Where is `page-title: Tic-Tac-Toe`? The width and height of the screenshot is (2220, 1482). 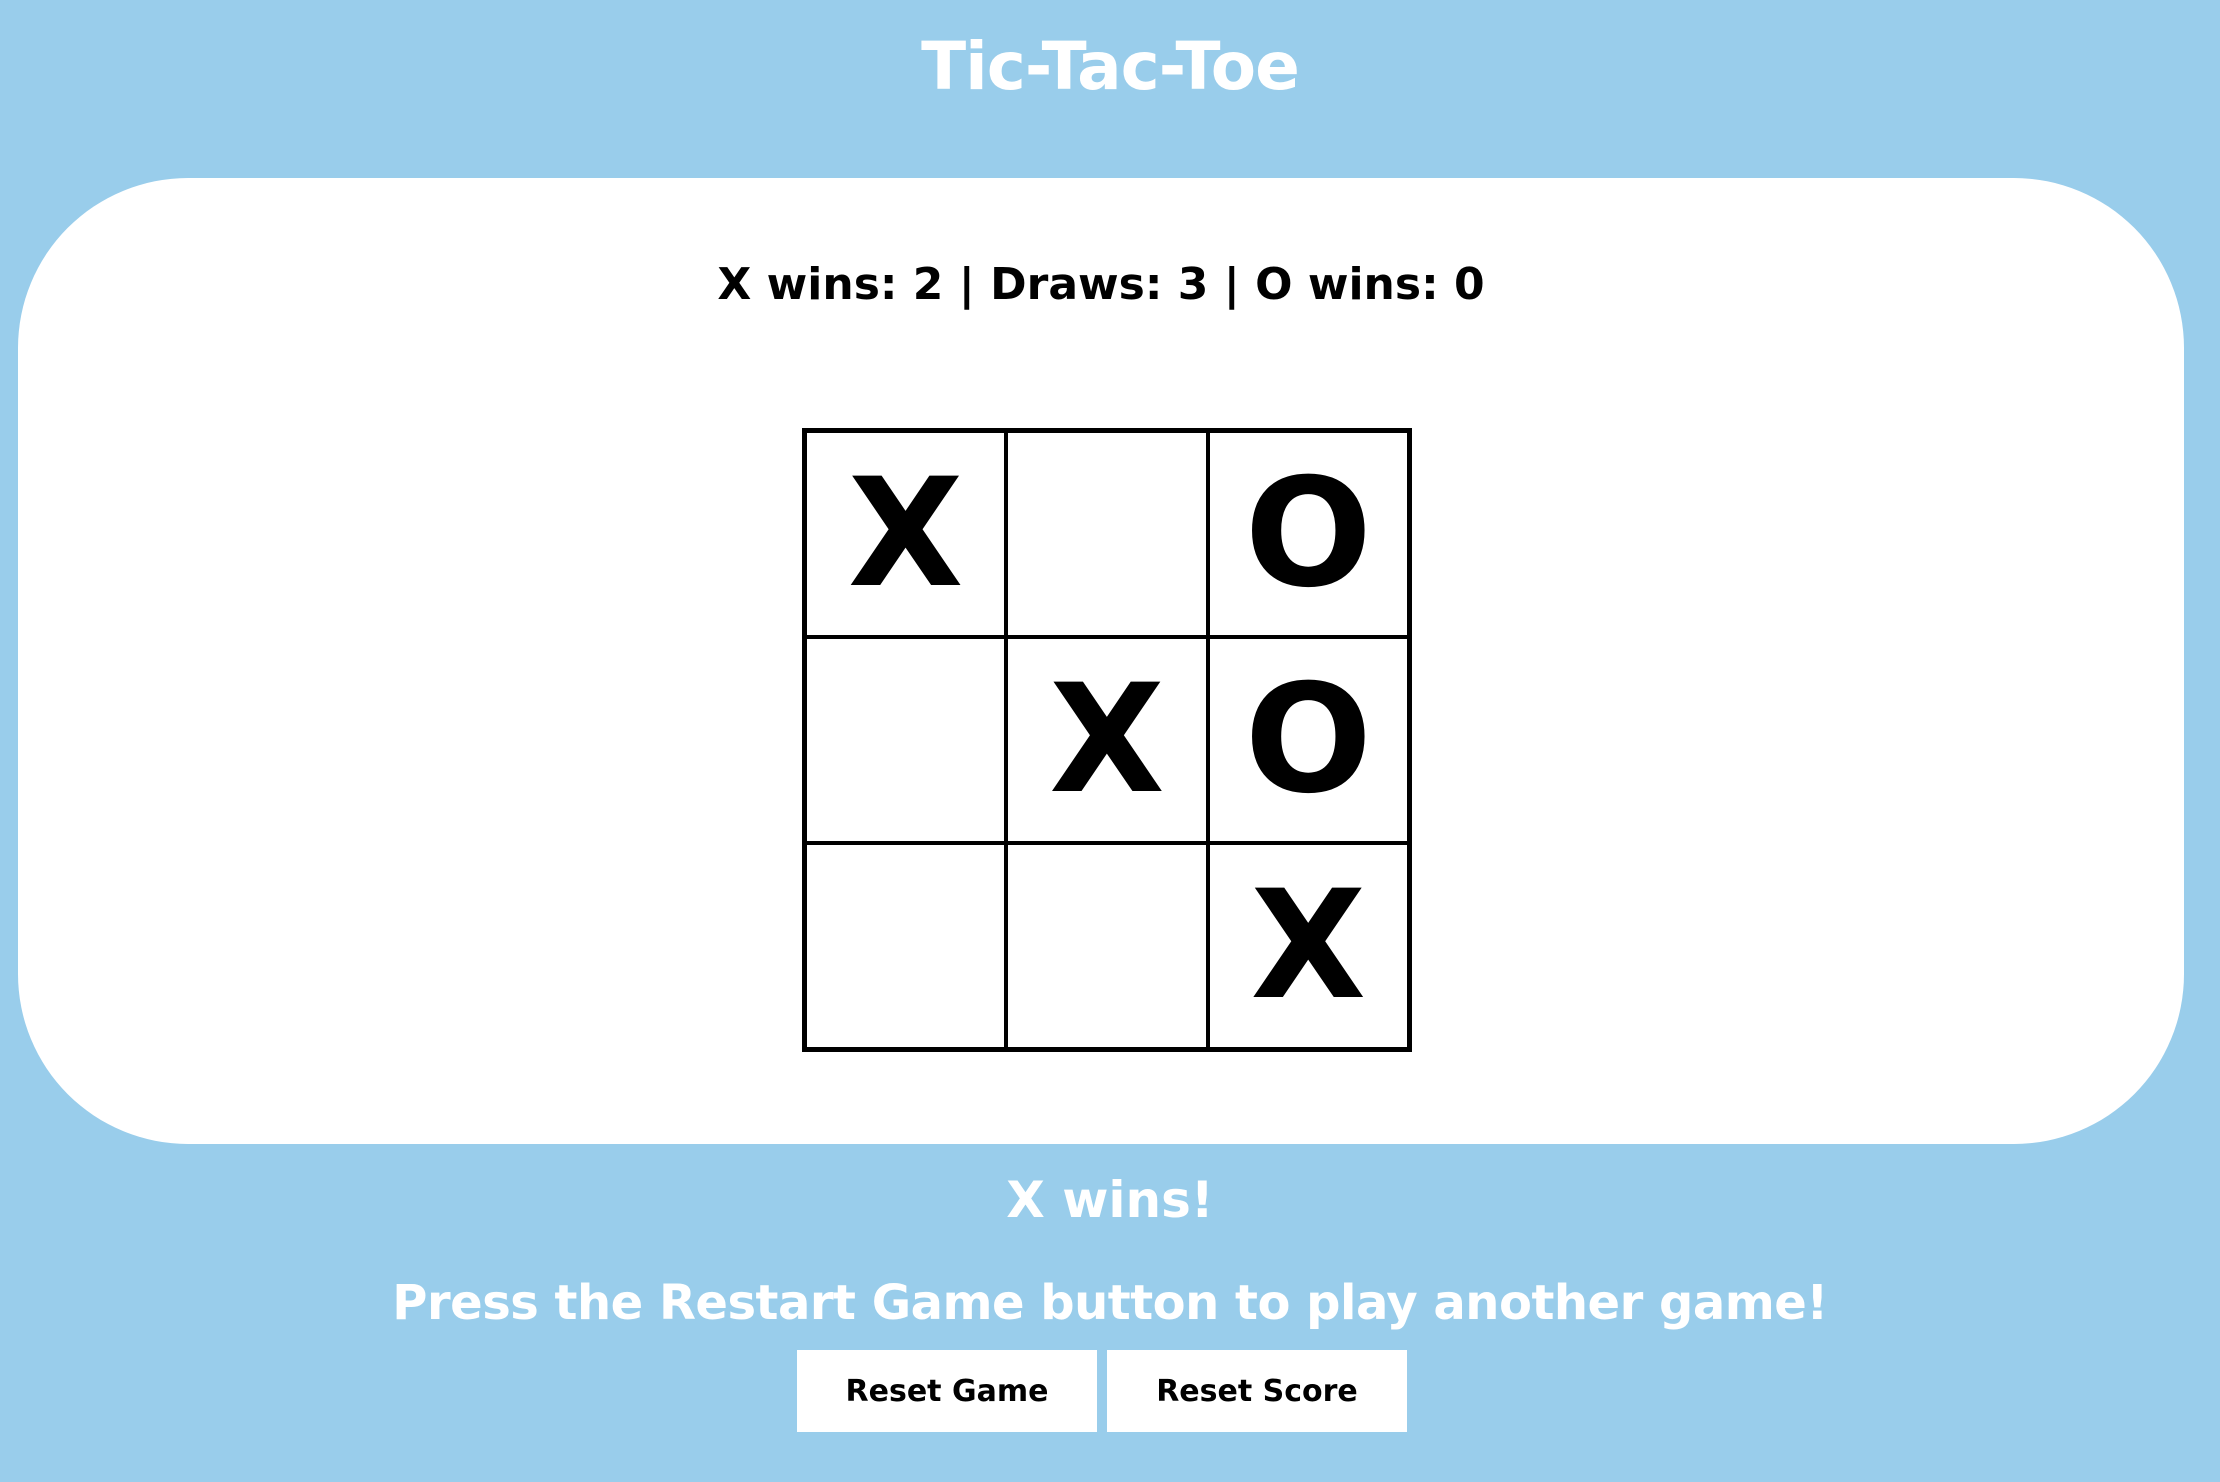
page-title: Tic-Tac-Toe is located at coordinates (1110, 66).